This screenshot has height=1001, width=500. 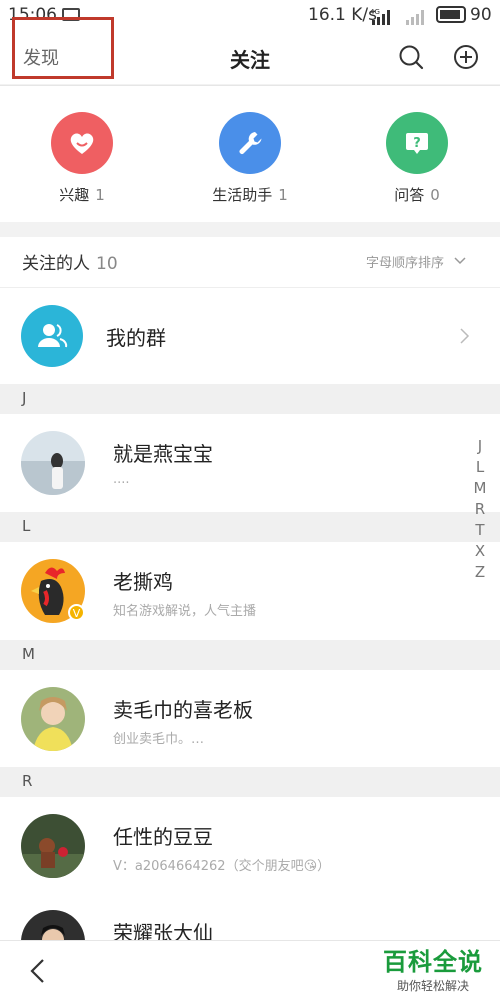 What do you see at coordinates (480, 572) in the screenshot?
I see `index-letter: Z` at bounding box center [480, 572].